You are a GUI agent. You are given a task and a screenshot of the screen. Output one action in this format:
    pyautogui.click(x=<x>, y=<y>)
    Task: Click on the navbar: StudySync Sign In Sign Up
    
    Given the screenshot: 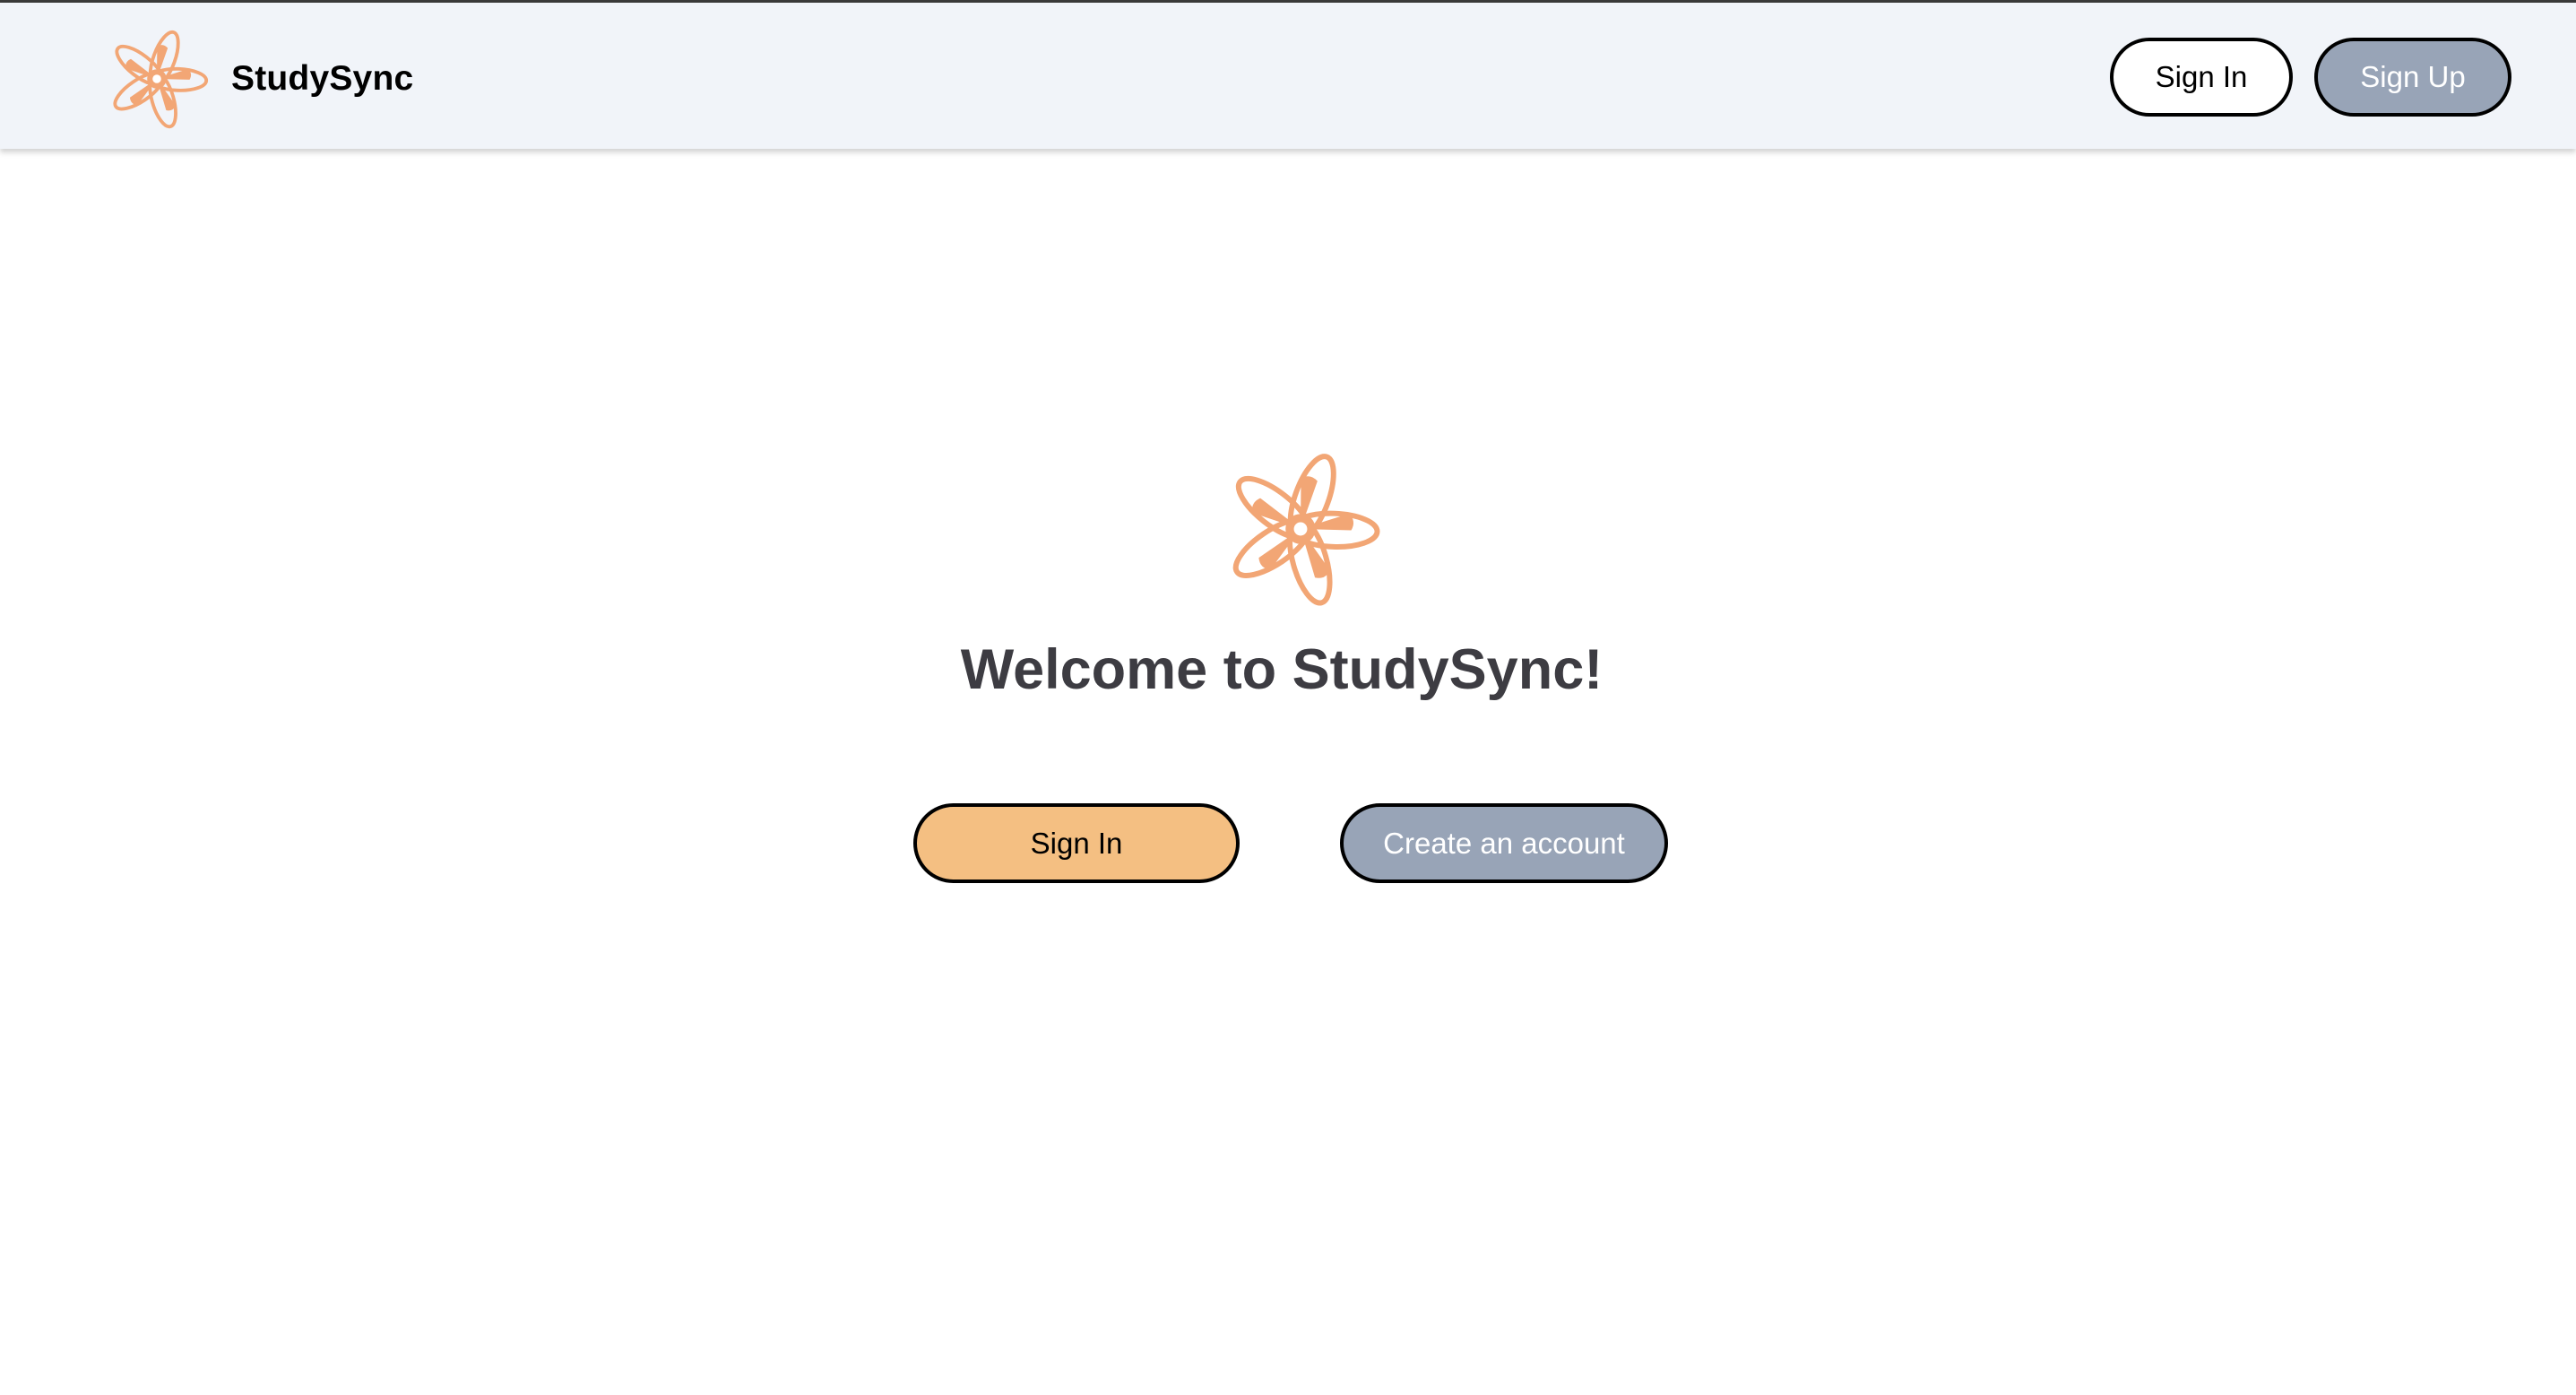 What is the action you would take?
    pyautogui.click(x=1288, y=76)
    